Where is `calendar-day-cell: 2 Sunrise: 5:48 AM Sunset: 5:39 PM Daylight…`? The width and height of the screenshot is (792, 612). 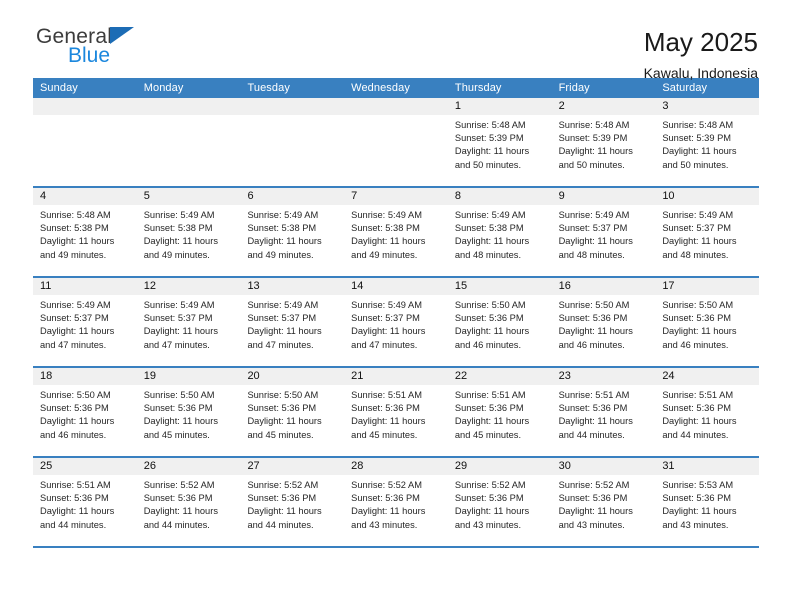
calendar-day-cell: 2 Sunrise: 5:48 AM Sunset: 5:39 PM Daylight… is located at coordinates (603, 142).